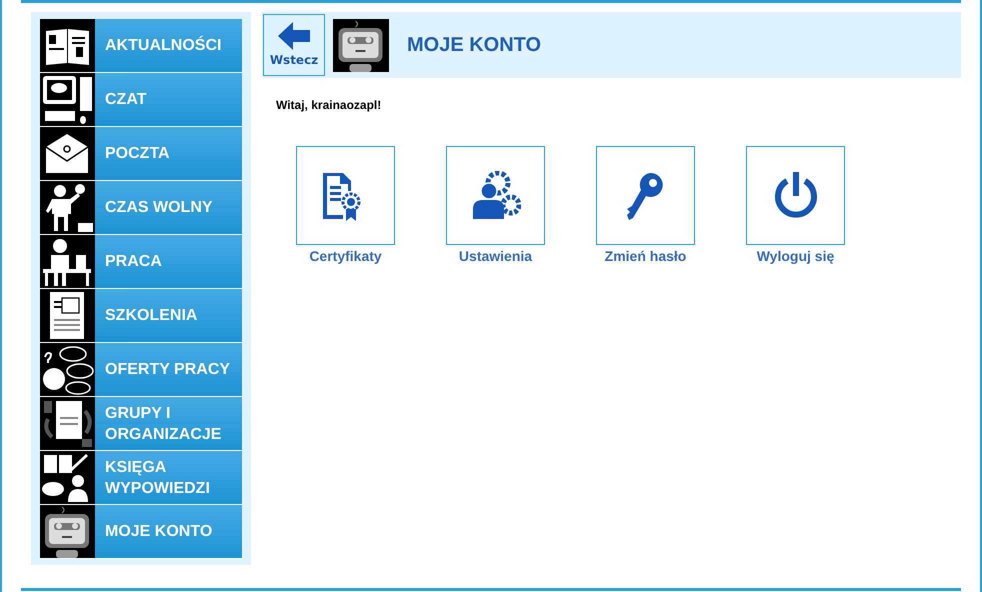  I want to click on thought-bubbles-icon, so click(67, 369).